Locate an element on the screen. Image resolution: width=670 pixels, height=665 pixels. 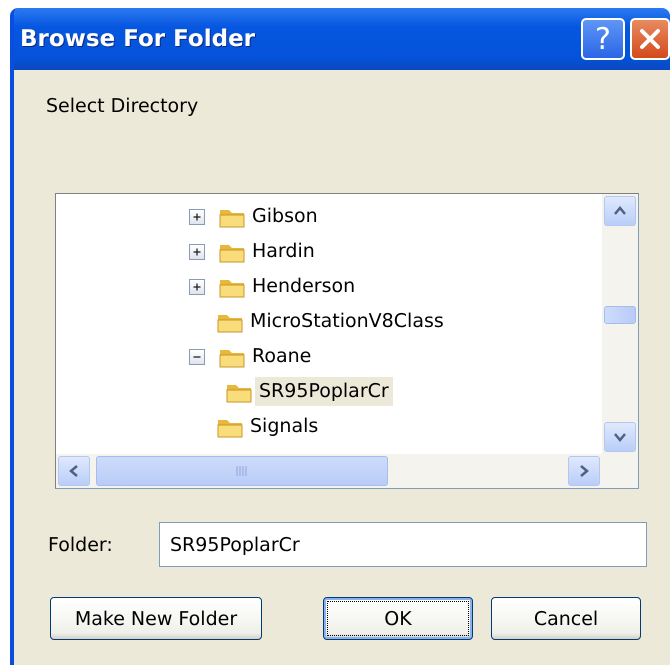
scroll-down-button is located at coordinates (620, 437).